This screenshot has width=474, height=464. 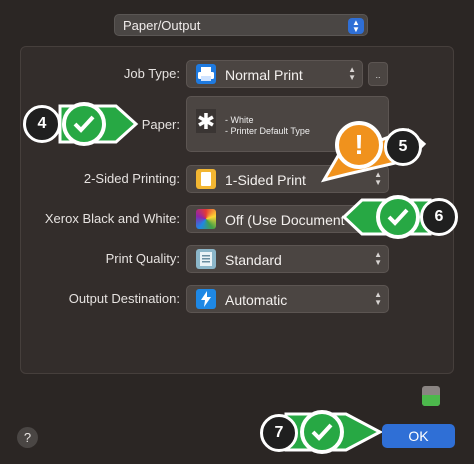 I want to click on section-select-value: Paper/Output, so click(x=162, y=25).